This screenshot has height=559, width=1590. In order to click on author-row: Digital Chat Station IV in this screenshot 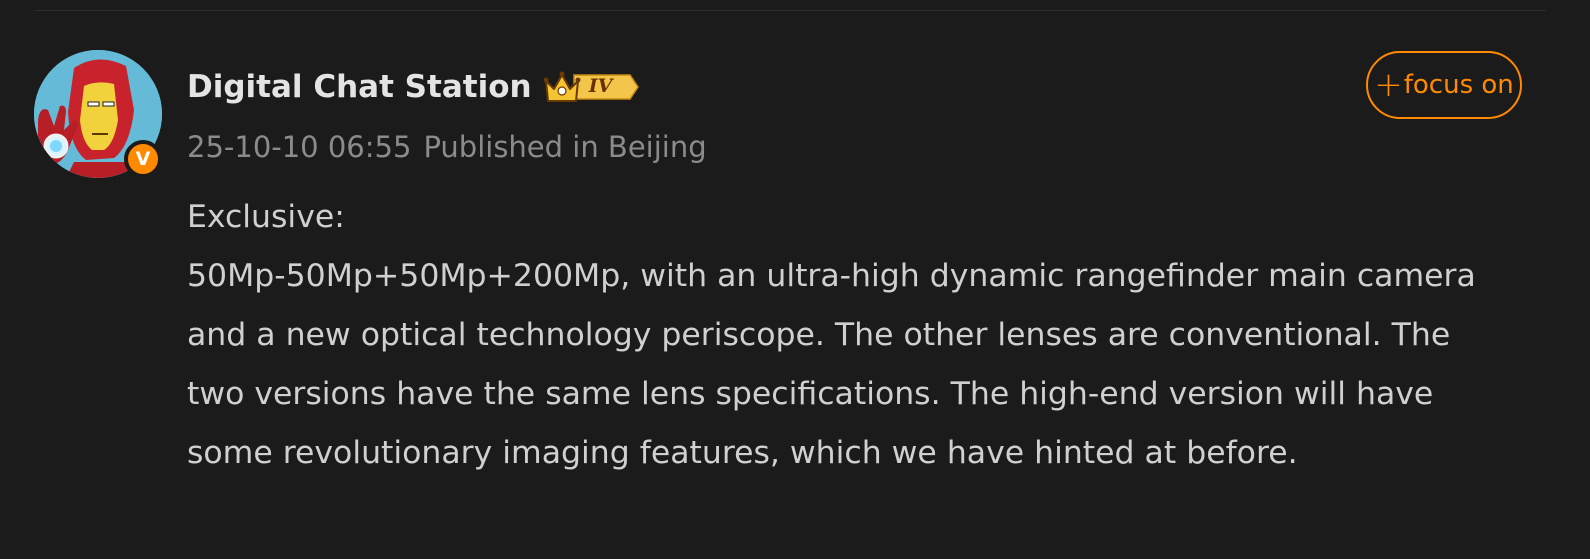, I will do `click(413, 87)`.